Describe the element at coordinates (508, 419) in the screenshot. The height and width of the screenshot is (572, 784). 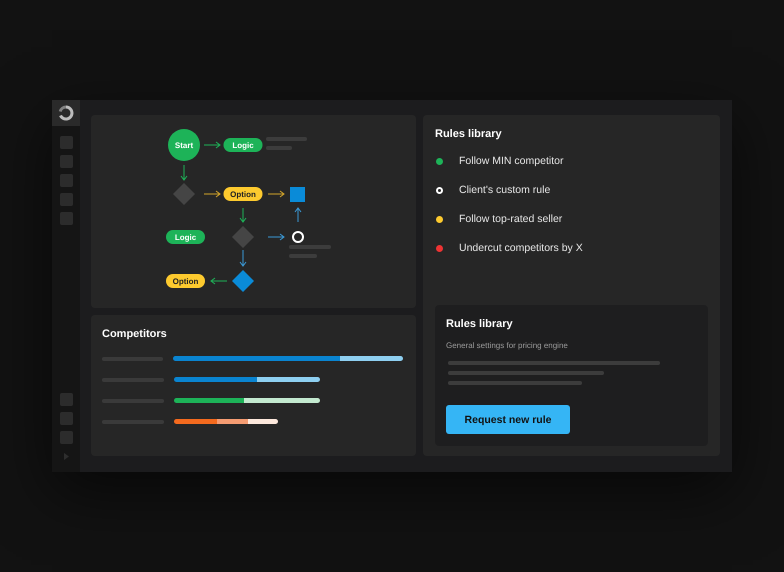
I see `request-rule-button: Request new rule` at that location.